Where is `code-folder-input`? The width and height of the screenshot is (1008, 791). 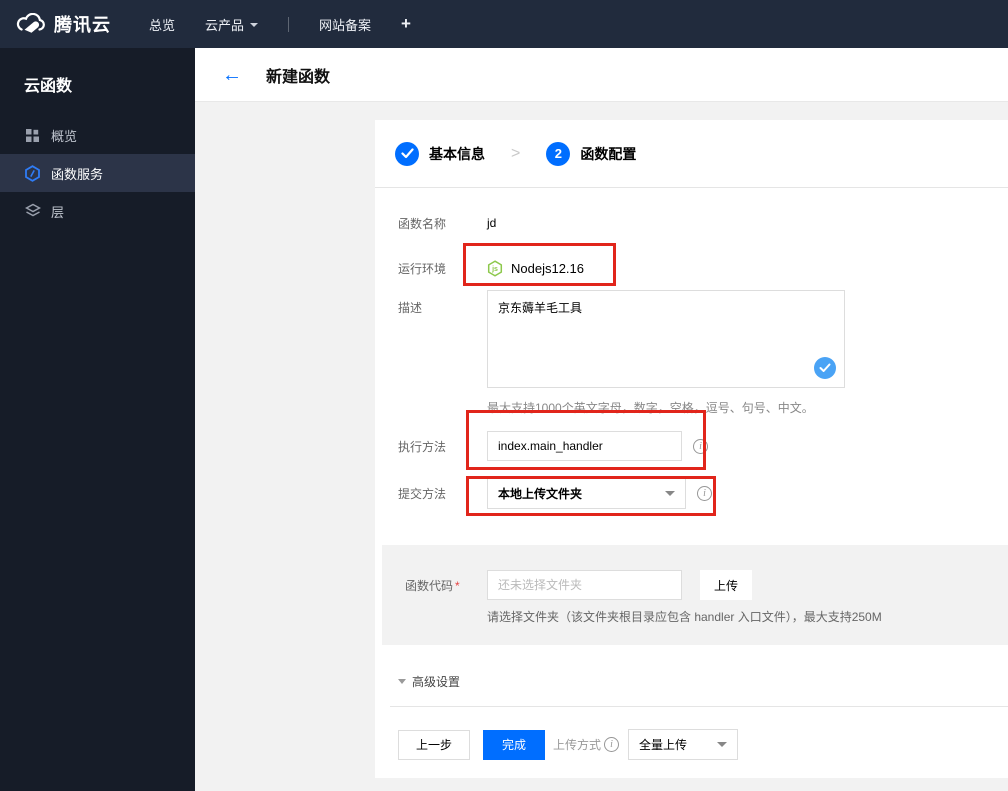
code-folder-input is located at coordinates (584, 585).